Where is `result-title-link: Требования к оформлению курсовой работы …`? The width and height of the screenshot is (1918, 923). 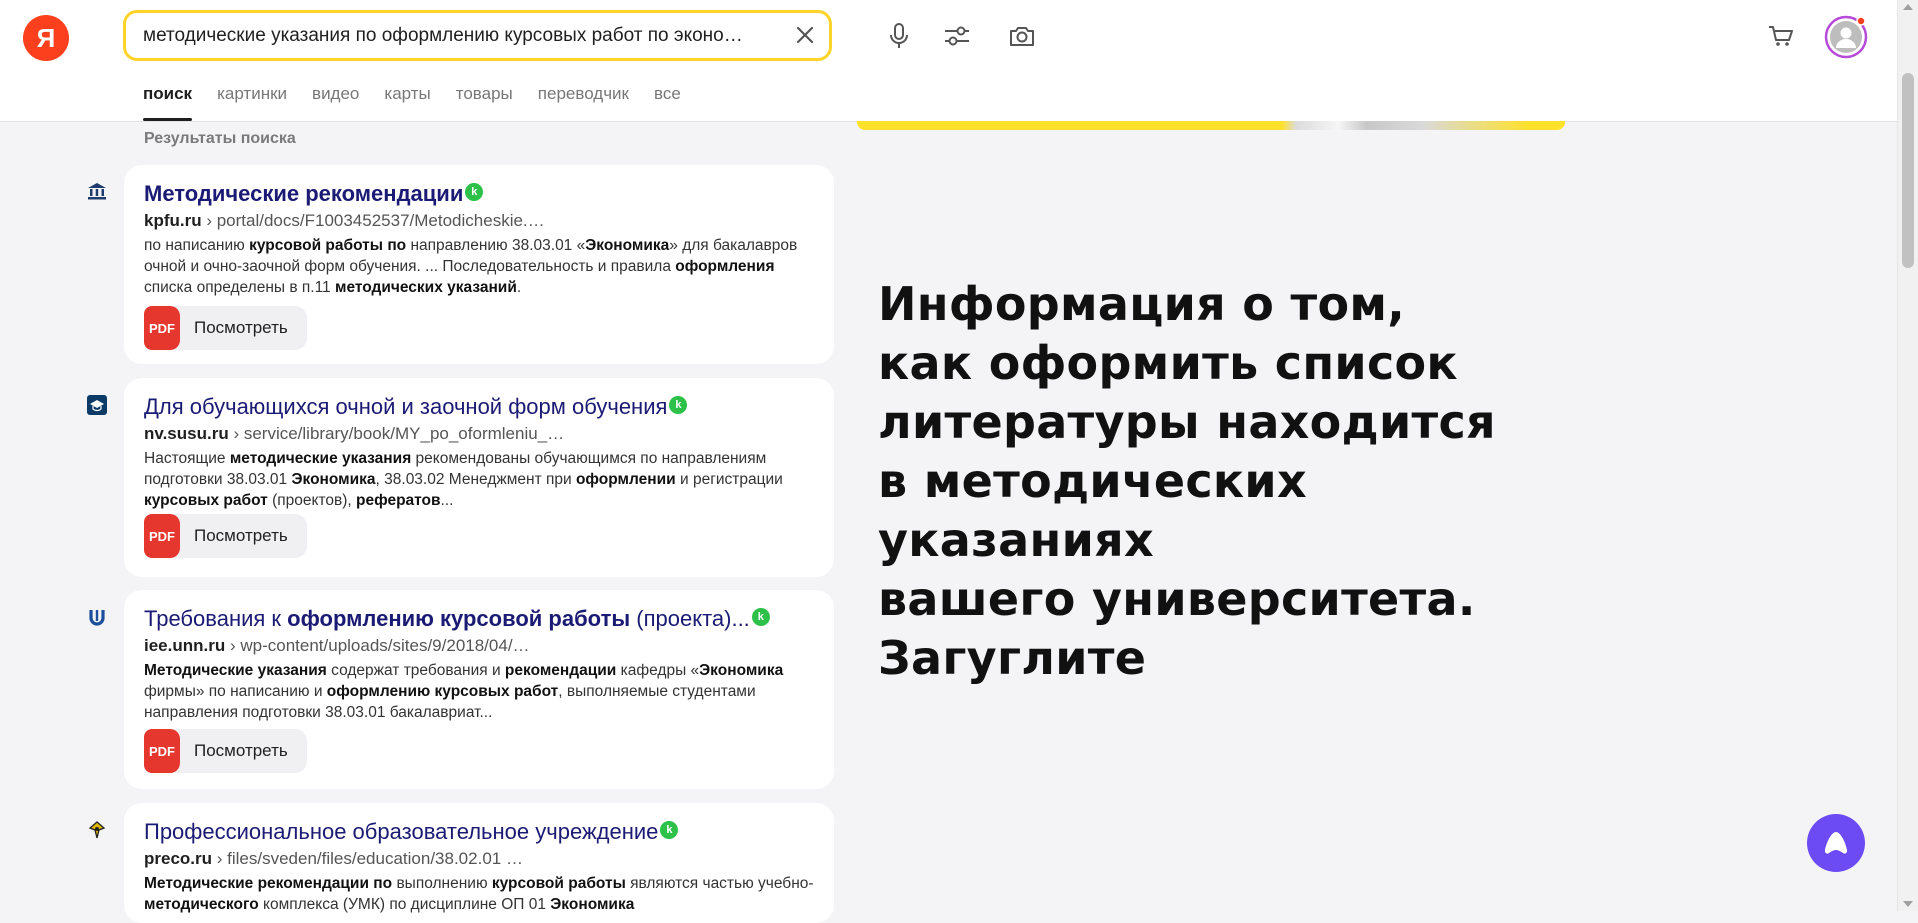
result-title-link: Требования к оформлению курсовой работы … is located at coordinates (457, 619).